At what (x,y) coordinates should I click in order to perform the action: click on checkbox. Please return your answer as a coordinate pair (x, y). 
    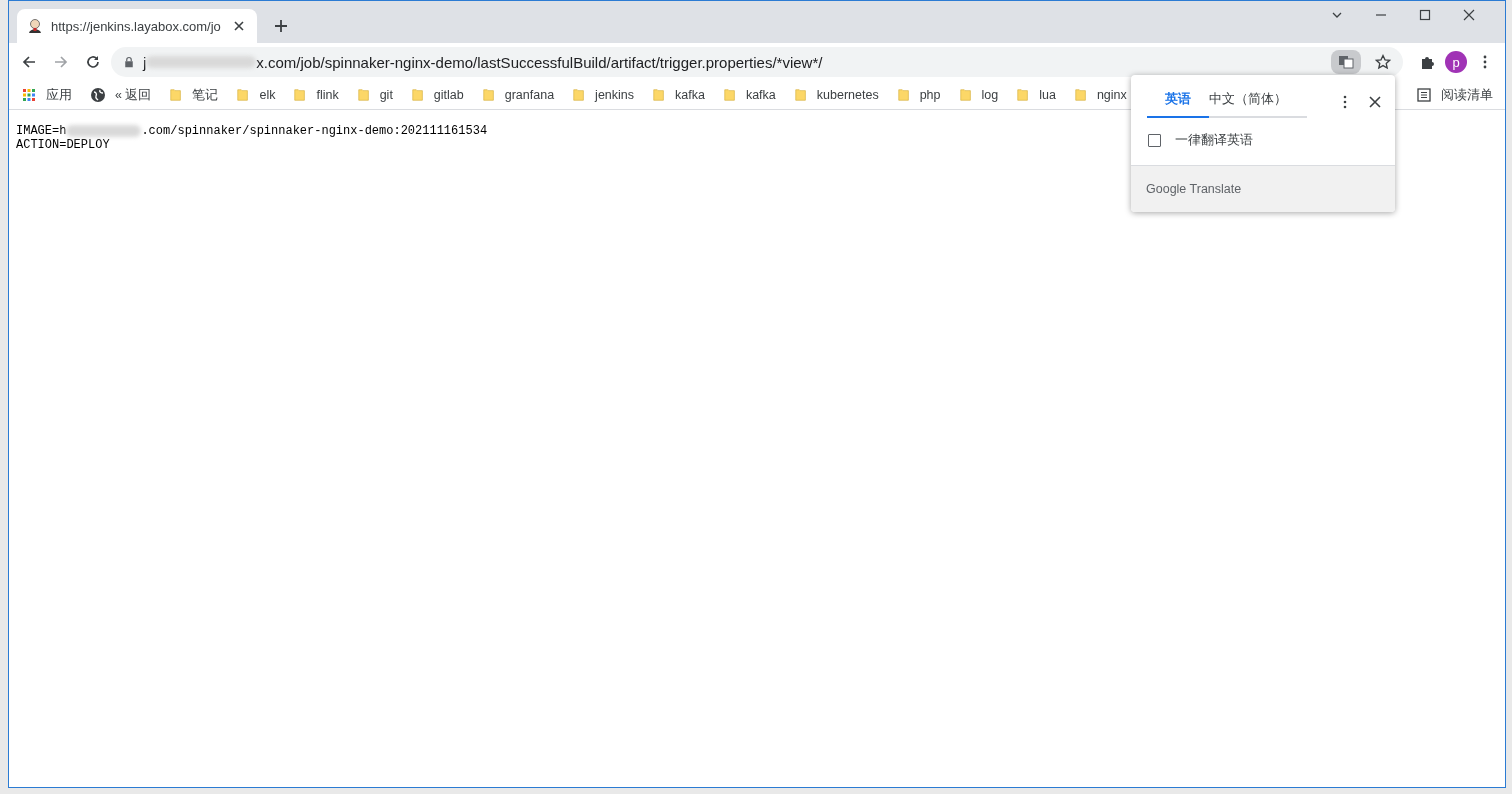
    Looking at the image, I should click on (1154, 140).